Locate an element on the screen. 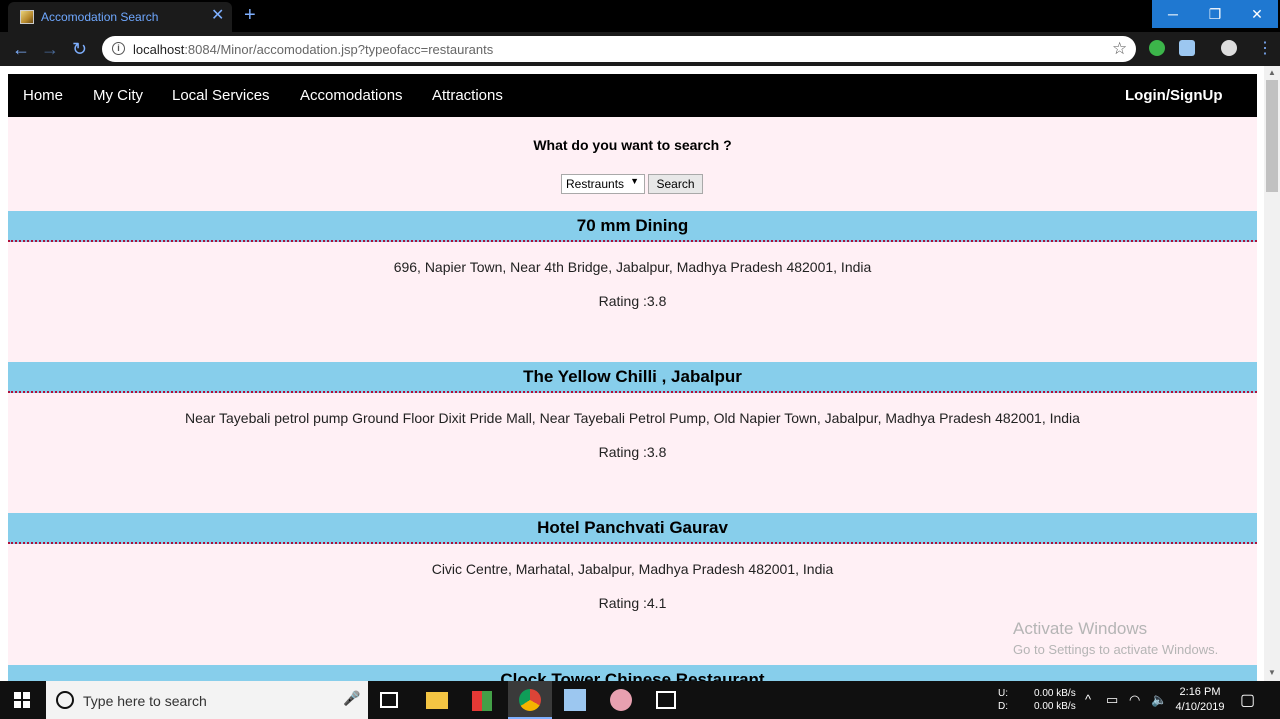 This screenshot has width=1280, height=719. clock-time: 2:16 PM is located at coordinates (1200, 692).